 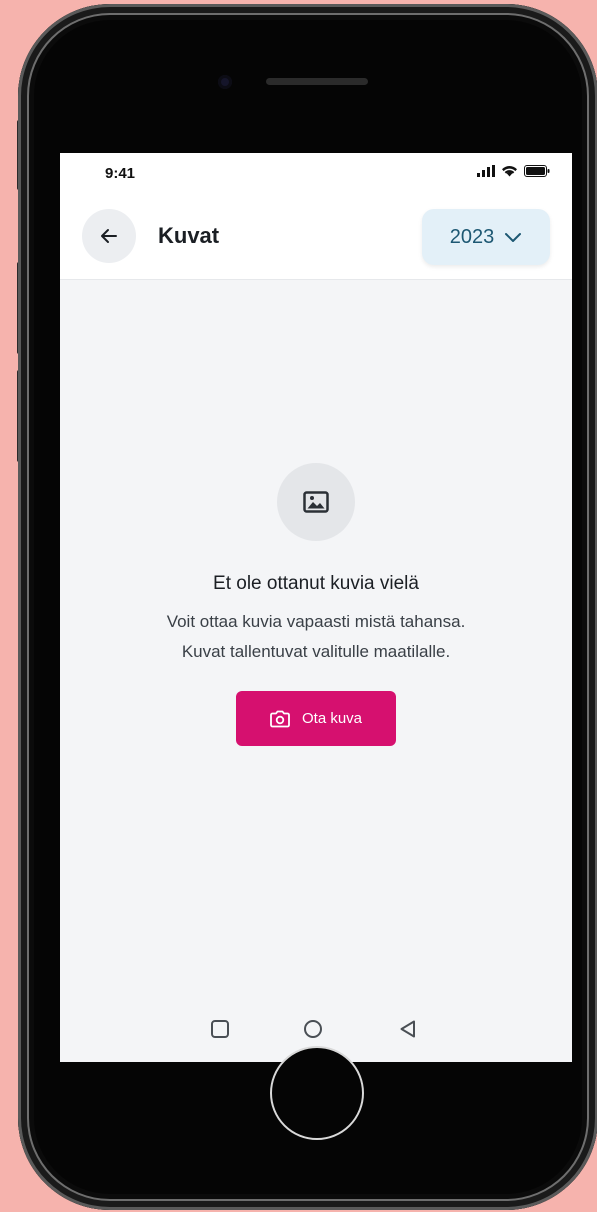 I want to click on arrow-left-icon, so click(x=109, y=236).